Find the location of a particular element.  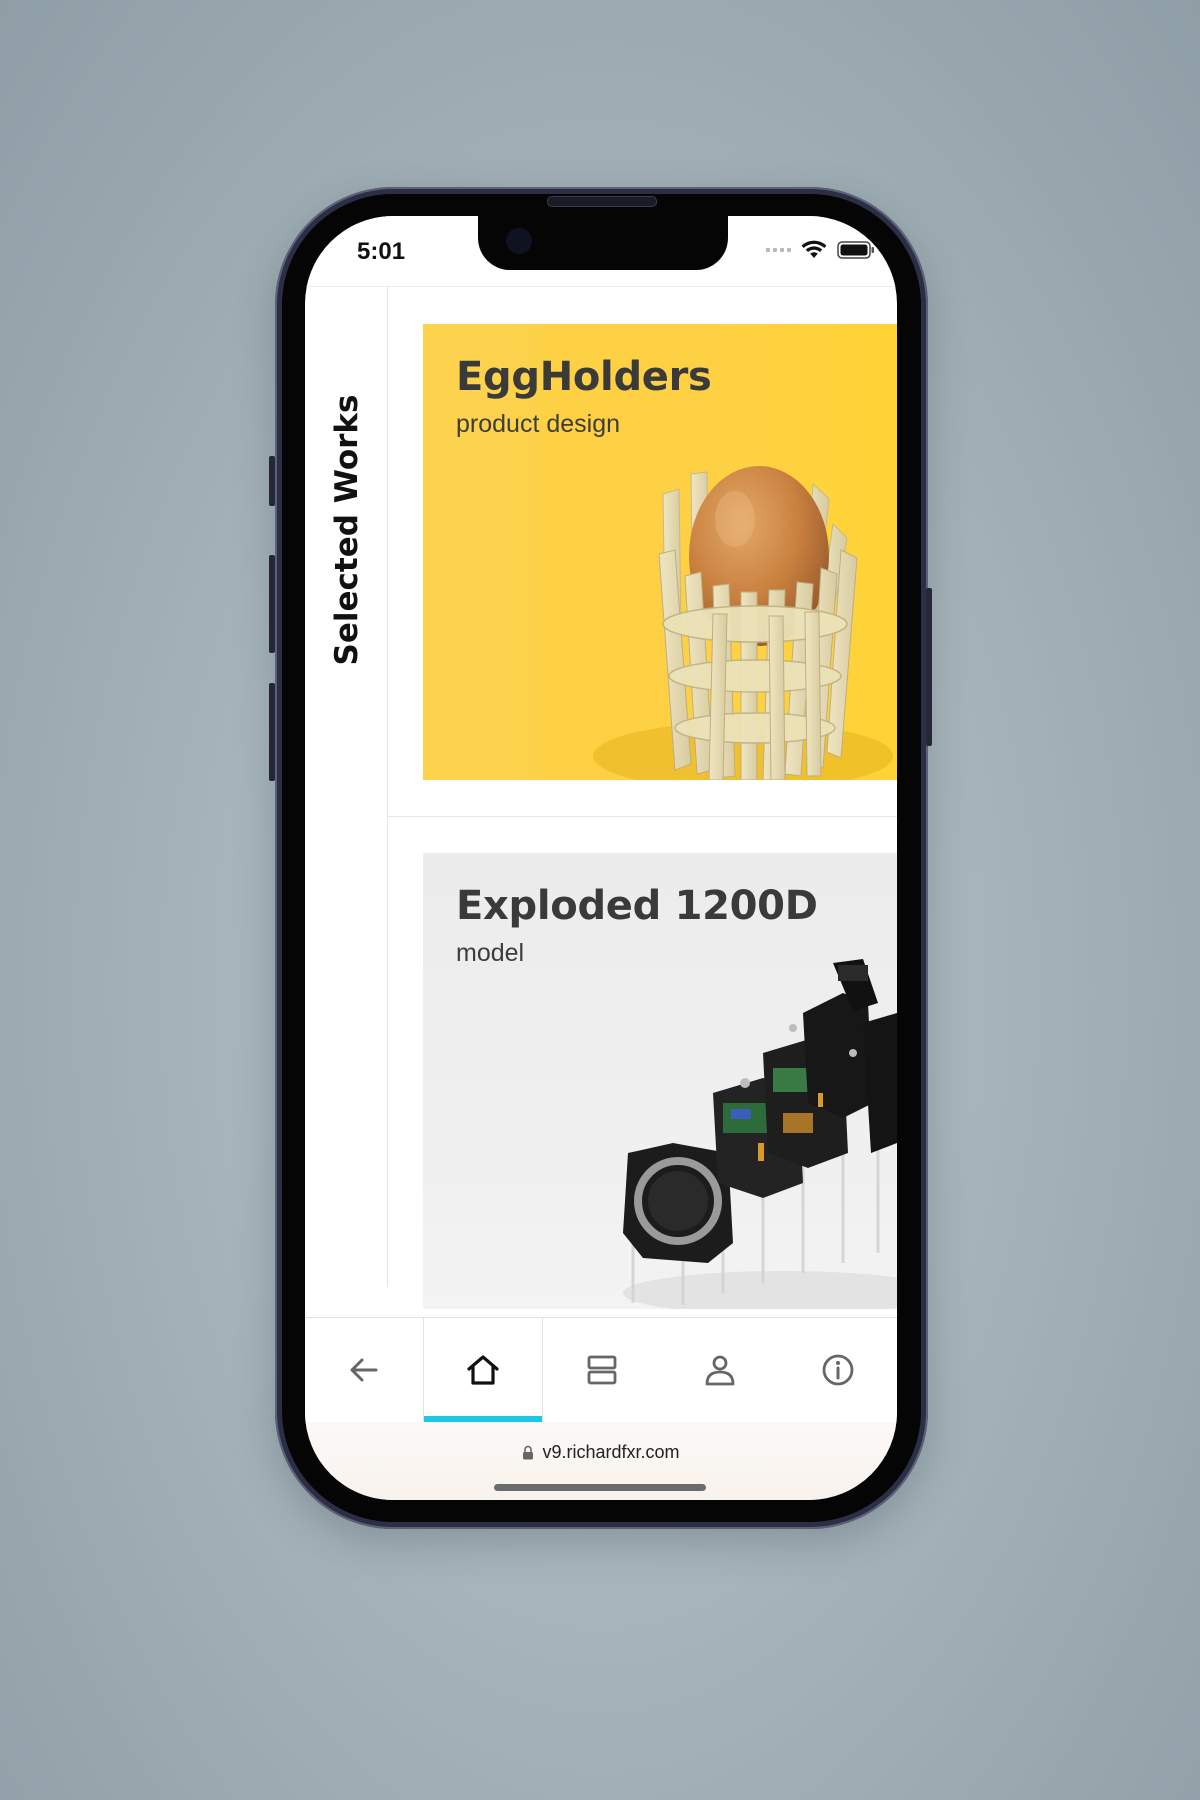

tab-home is located at coordinates (483, 1370).